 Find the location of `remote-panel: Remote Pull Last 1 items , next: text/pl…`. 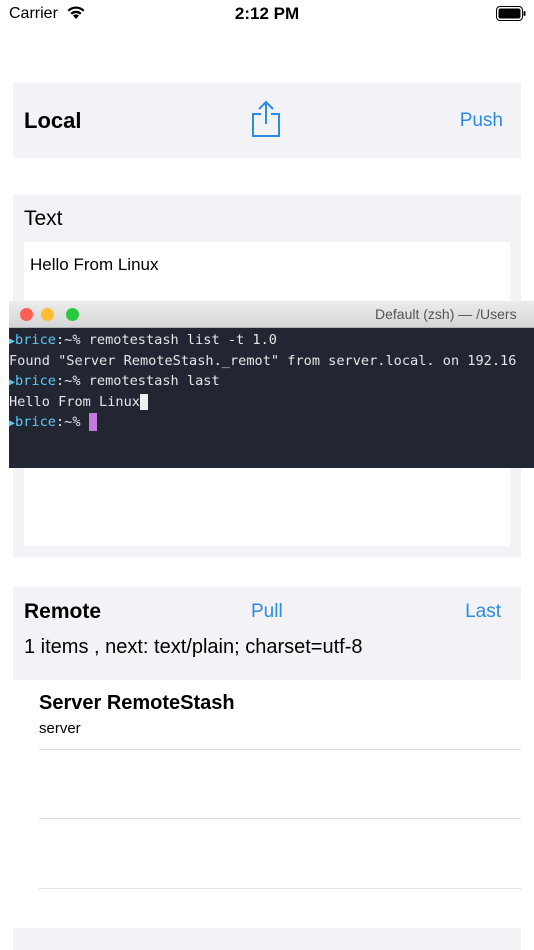

remote-panel: Remote Pull Last 1 items , next: text/pl… is located at coordinates (267, 633).